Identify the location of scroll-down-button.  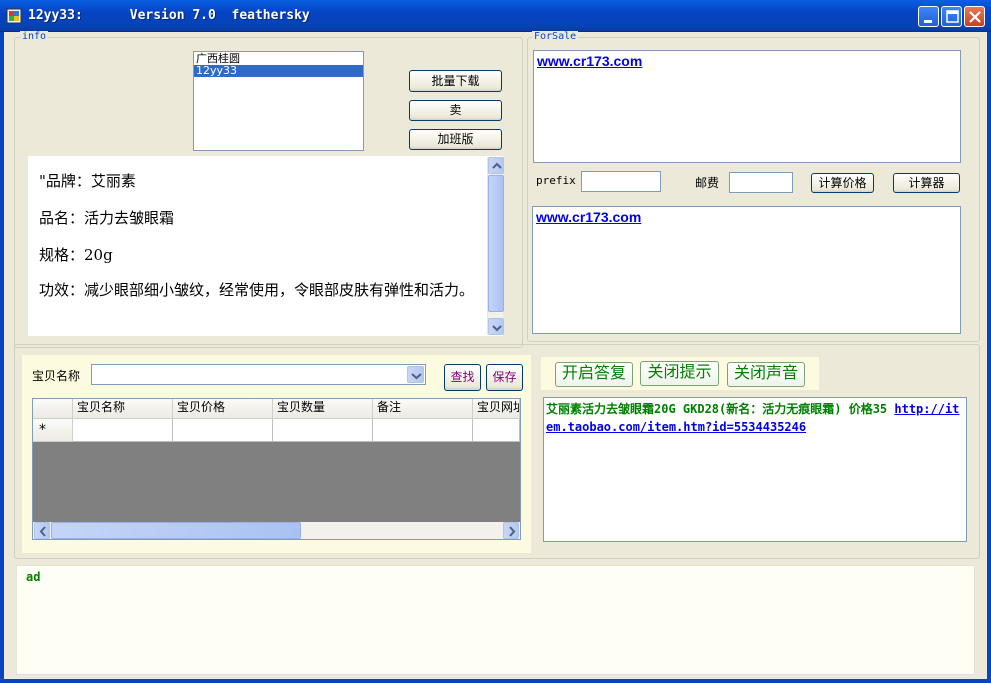
(496, 326).